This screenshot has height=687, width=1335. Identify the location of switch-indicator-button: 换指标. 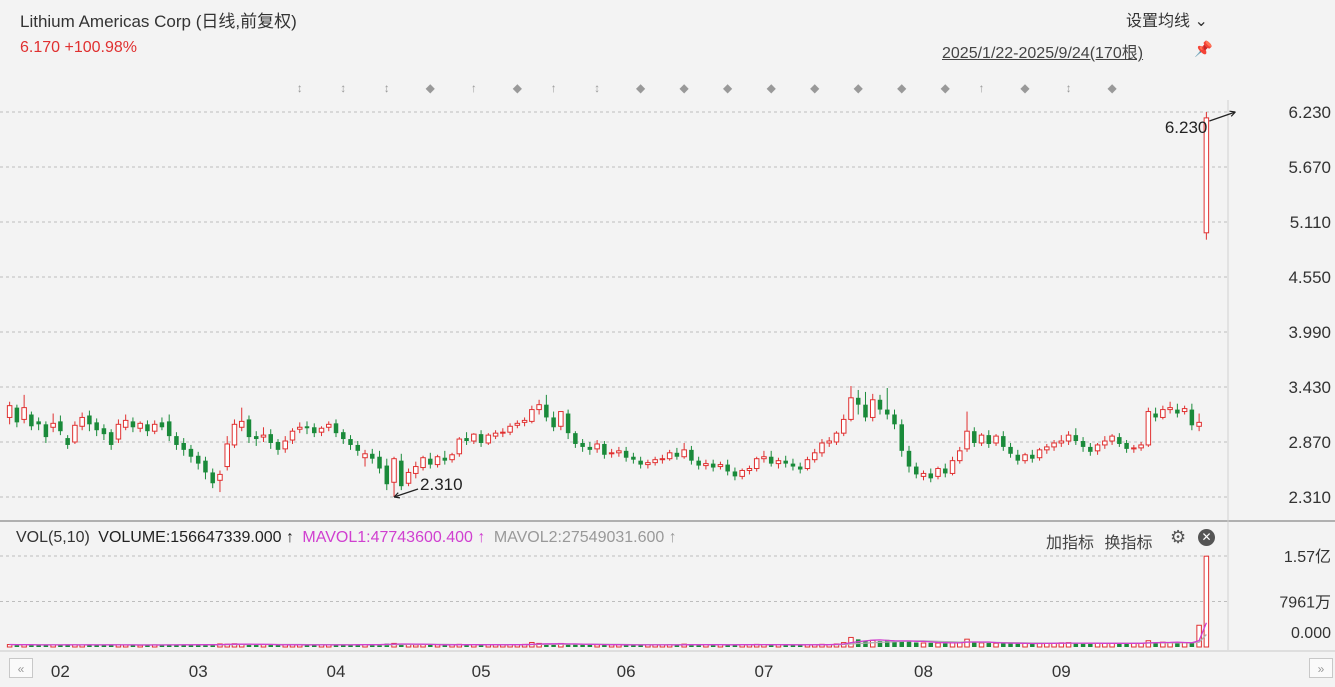
(1128, 543).